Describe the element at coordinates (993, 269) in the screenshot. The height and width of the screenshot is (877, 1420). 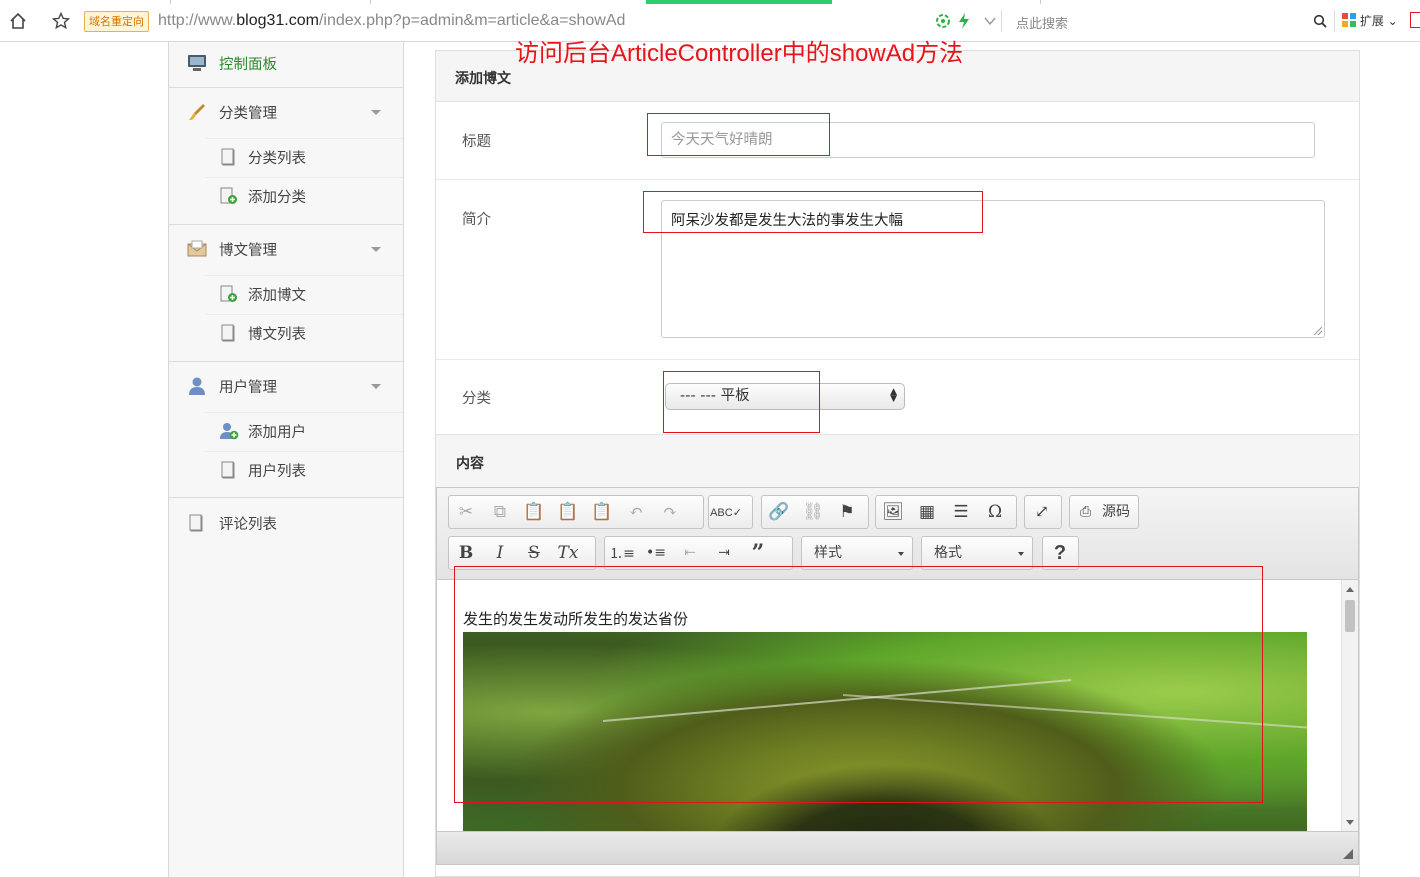
I see `intro-textarea: 阿呆沙发都是发生大法的事发生大幅` at that location.